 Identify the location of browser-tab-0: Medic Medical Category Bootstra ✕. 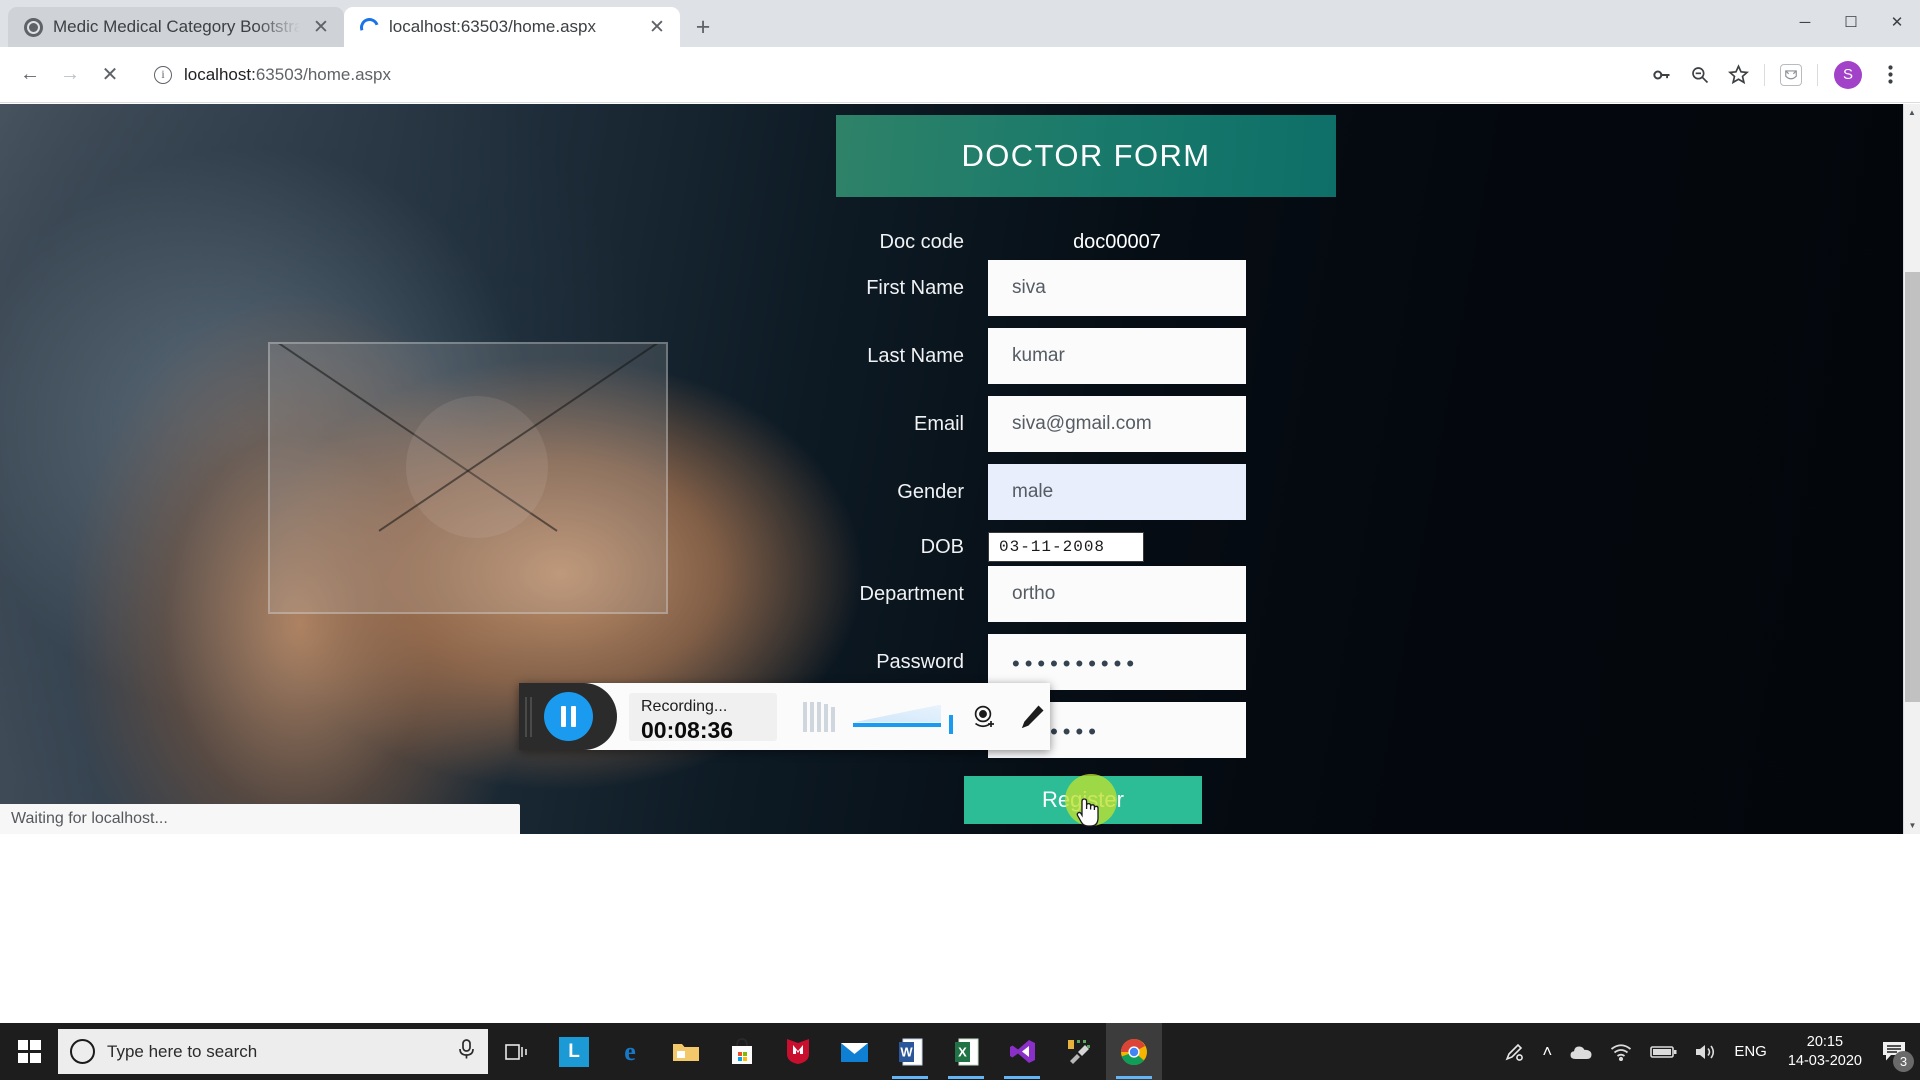
(176, 27).